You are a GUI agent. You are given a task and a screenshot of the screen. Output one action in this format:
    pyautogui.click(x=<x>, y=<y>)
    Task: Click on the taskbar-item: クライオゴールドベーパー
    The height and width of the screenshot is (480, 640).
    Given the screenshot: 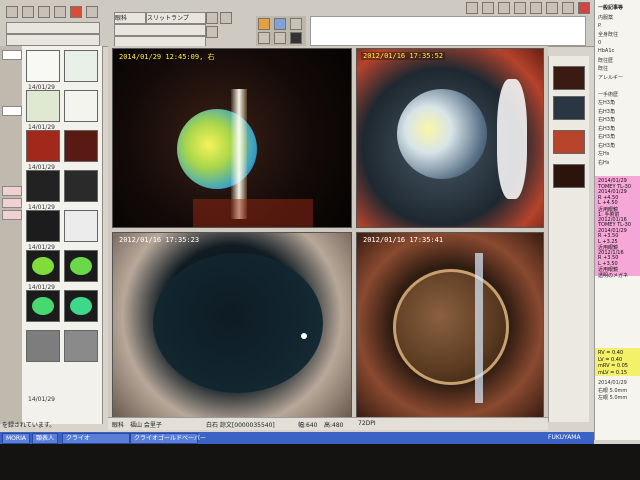 What is the action you would take?
    pyautogui.click(x=168, y=438)
    